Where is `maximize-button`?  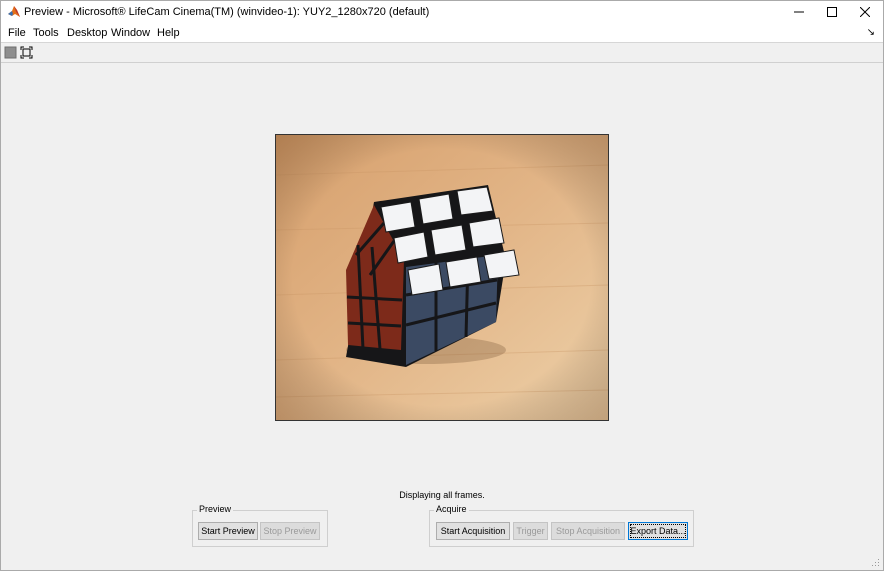
maximize-button is located at coordinates (832, 12).